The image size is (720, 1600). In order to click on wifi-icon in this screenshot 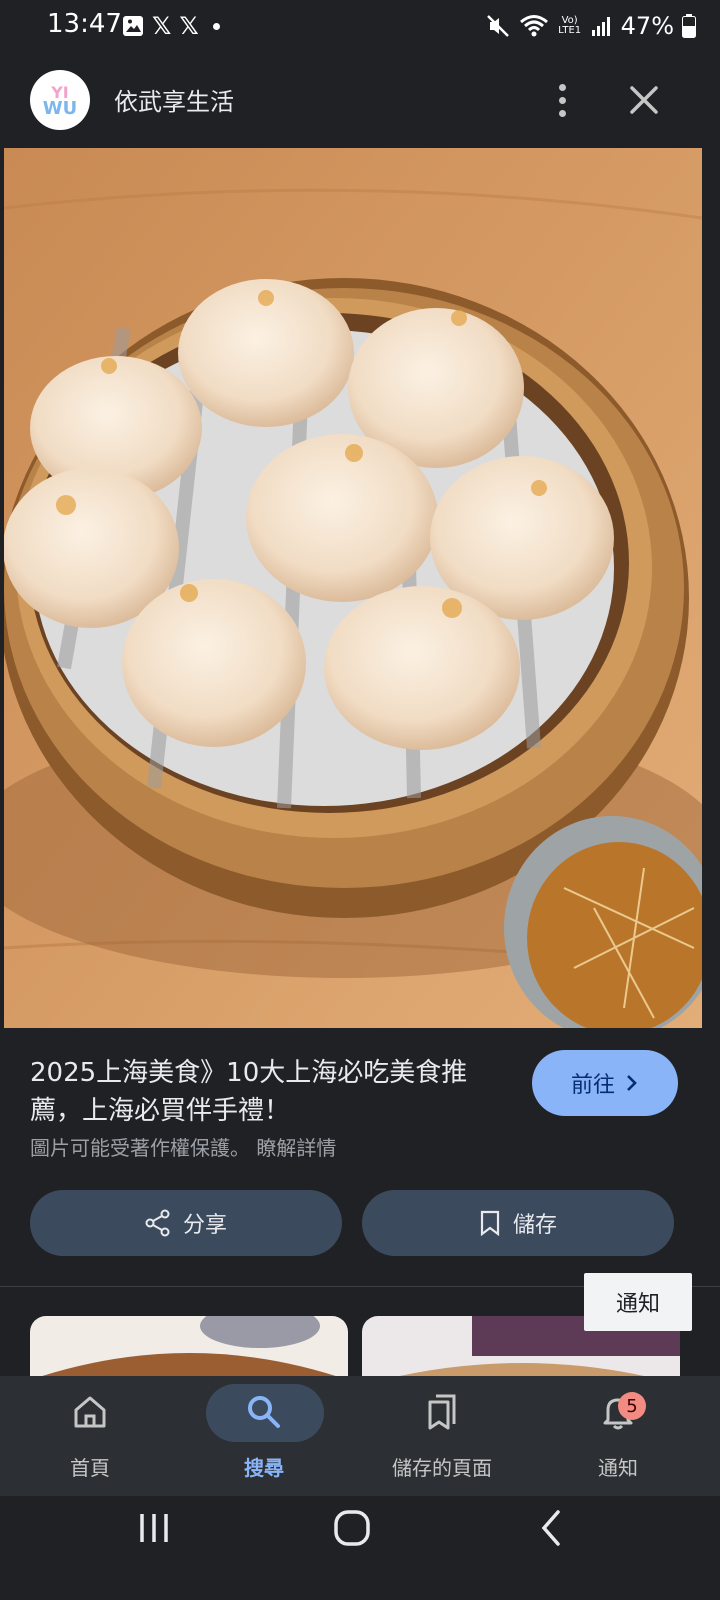, I will do `click(533, 26)`.